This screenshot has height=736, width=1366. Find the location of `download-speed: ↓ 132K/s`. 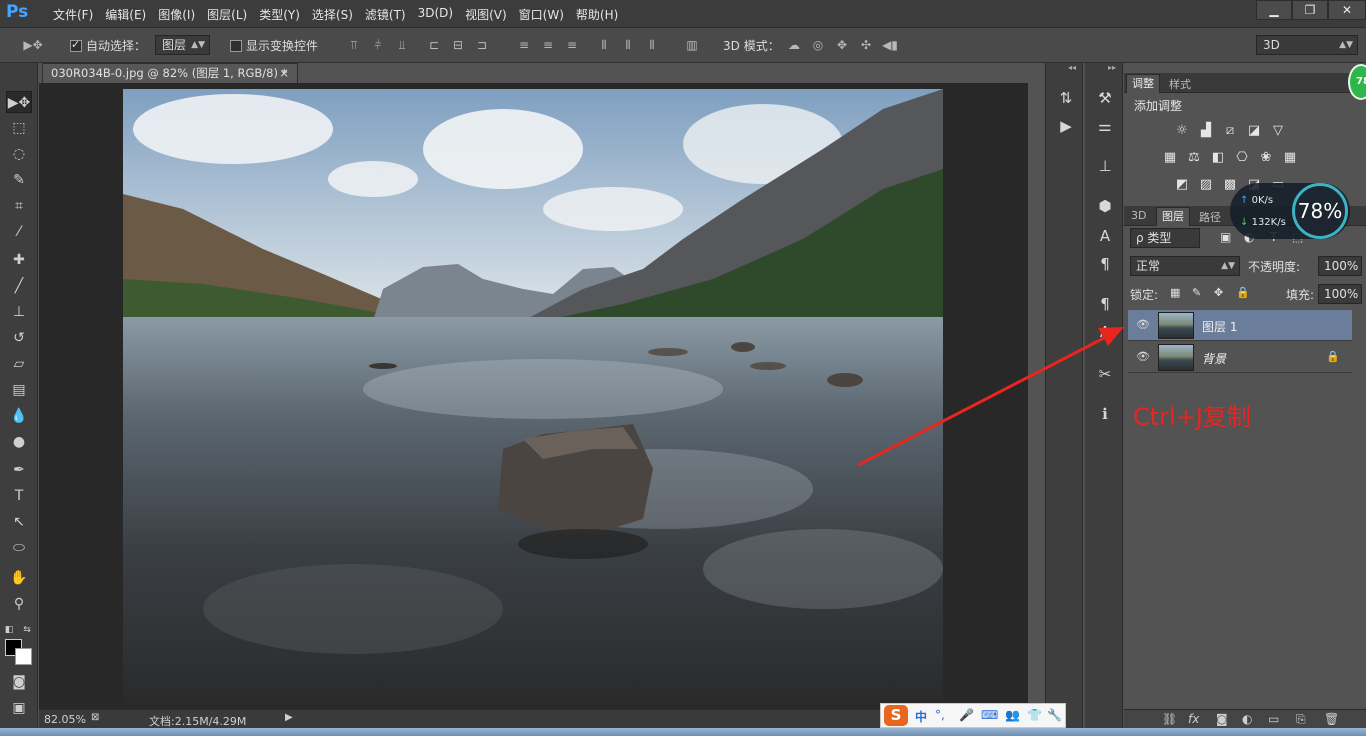

download-speed: ↓ 132K/s is located at coordinates (1263, 222).